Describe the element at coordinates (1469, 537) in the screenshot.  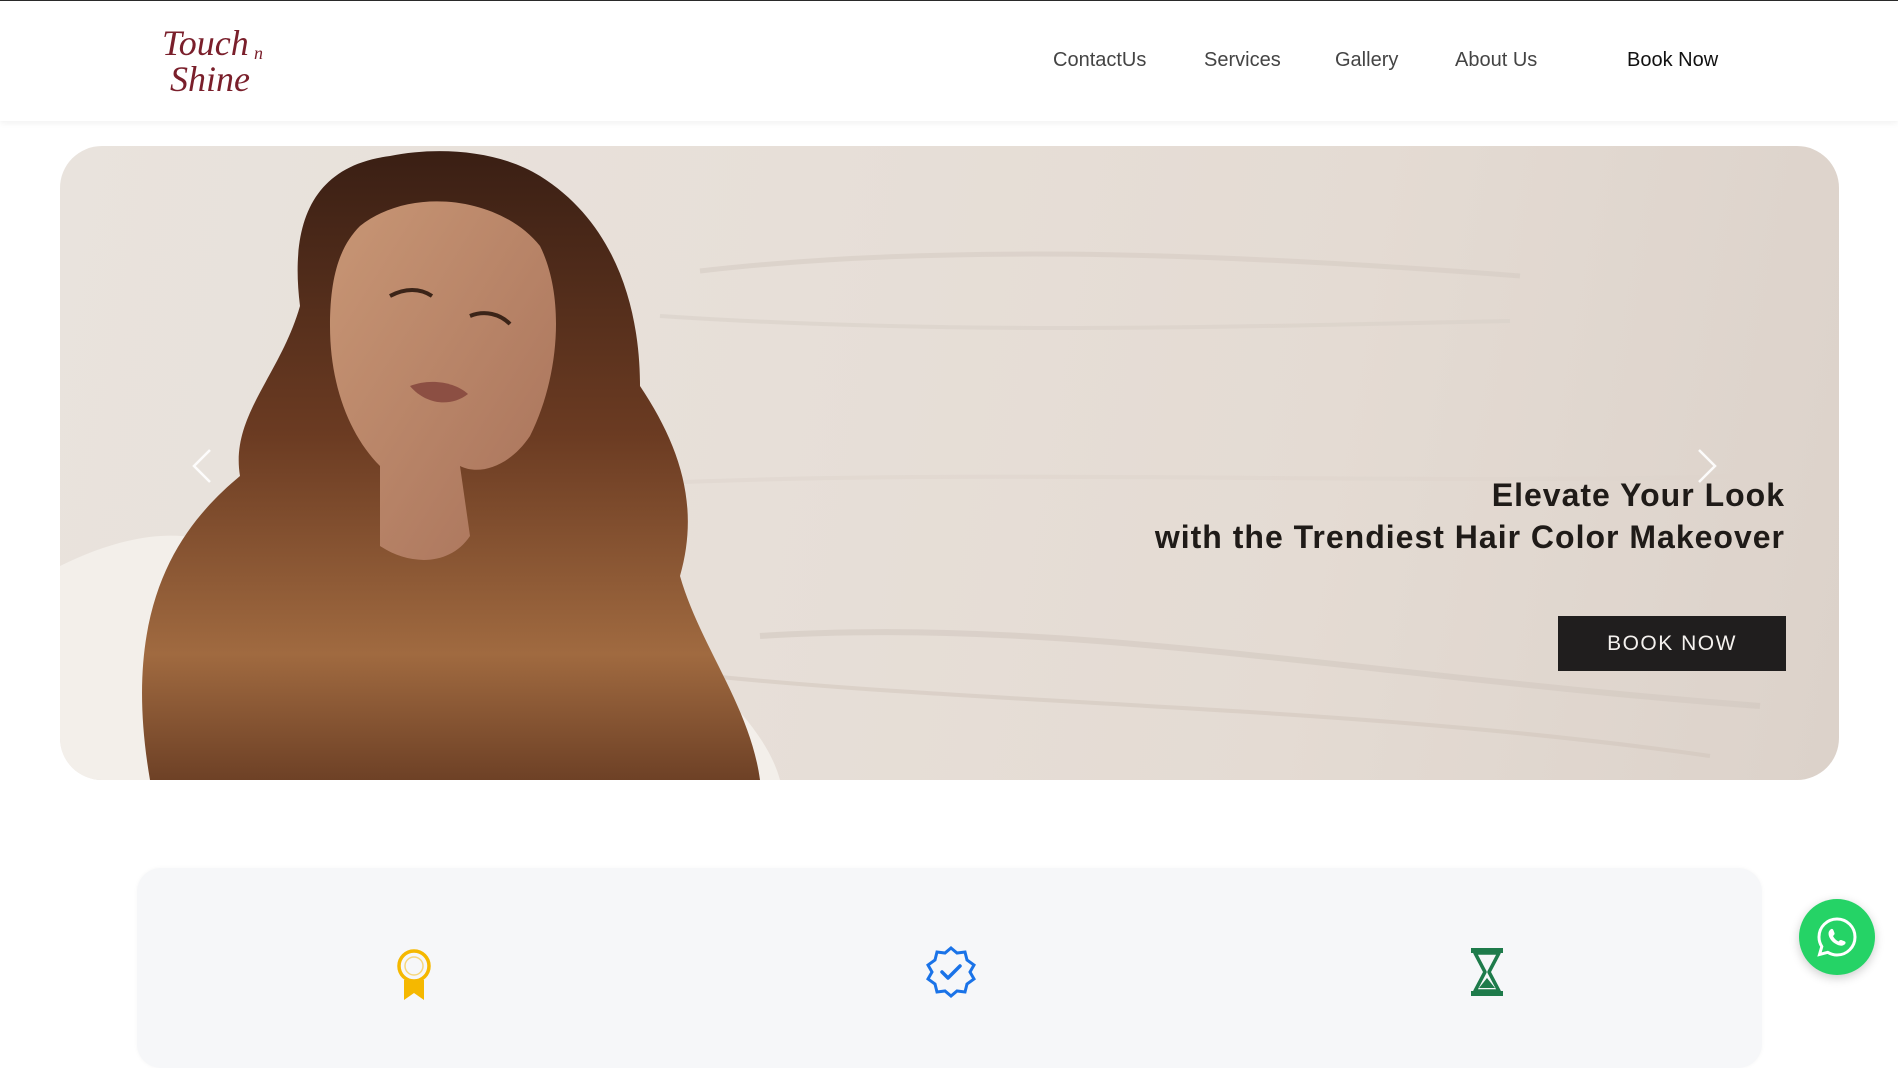
I see `hero-headline-line2: with the Trendiest Hair Color Makeover` at that location.